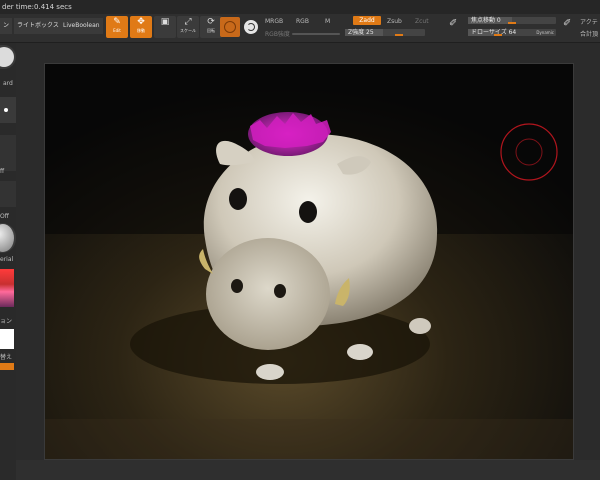 The width and height of the screenshot is (600, 480). I want to click on m-toggle: M, so click(327, 21).